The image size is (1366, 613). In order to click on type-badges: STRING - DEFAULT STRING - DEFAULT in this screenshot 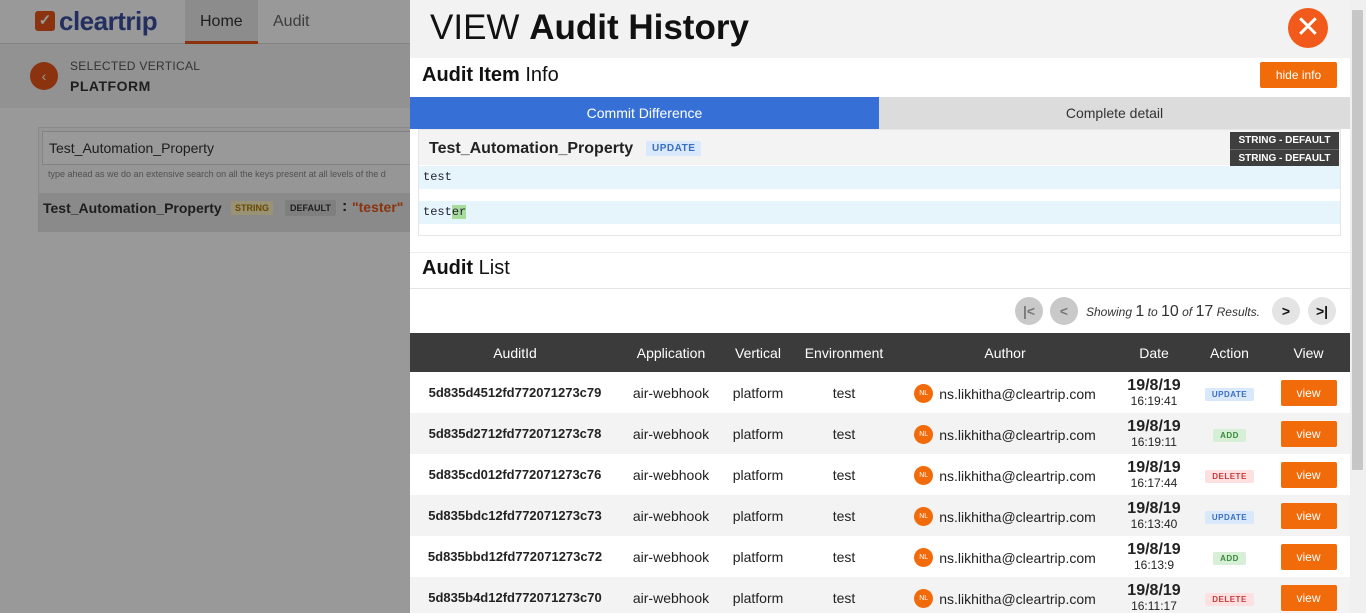, I will do `click(1284, 149)`.